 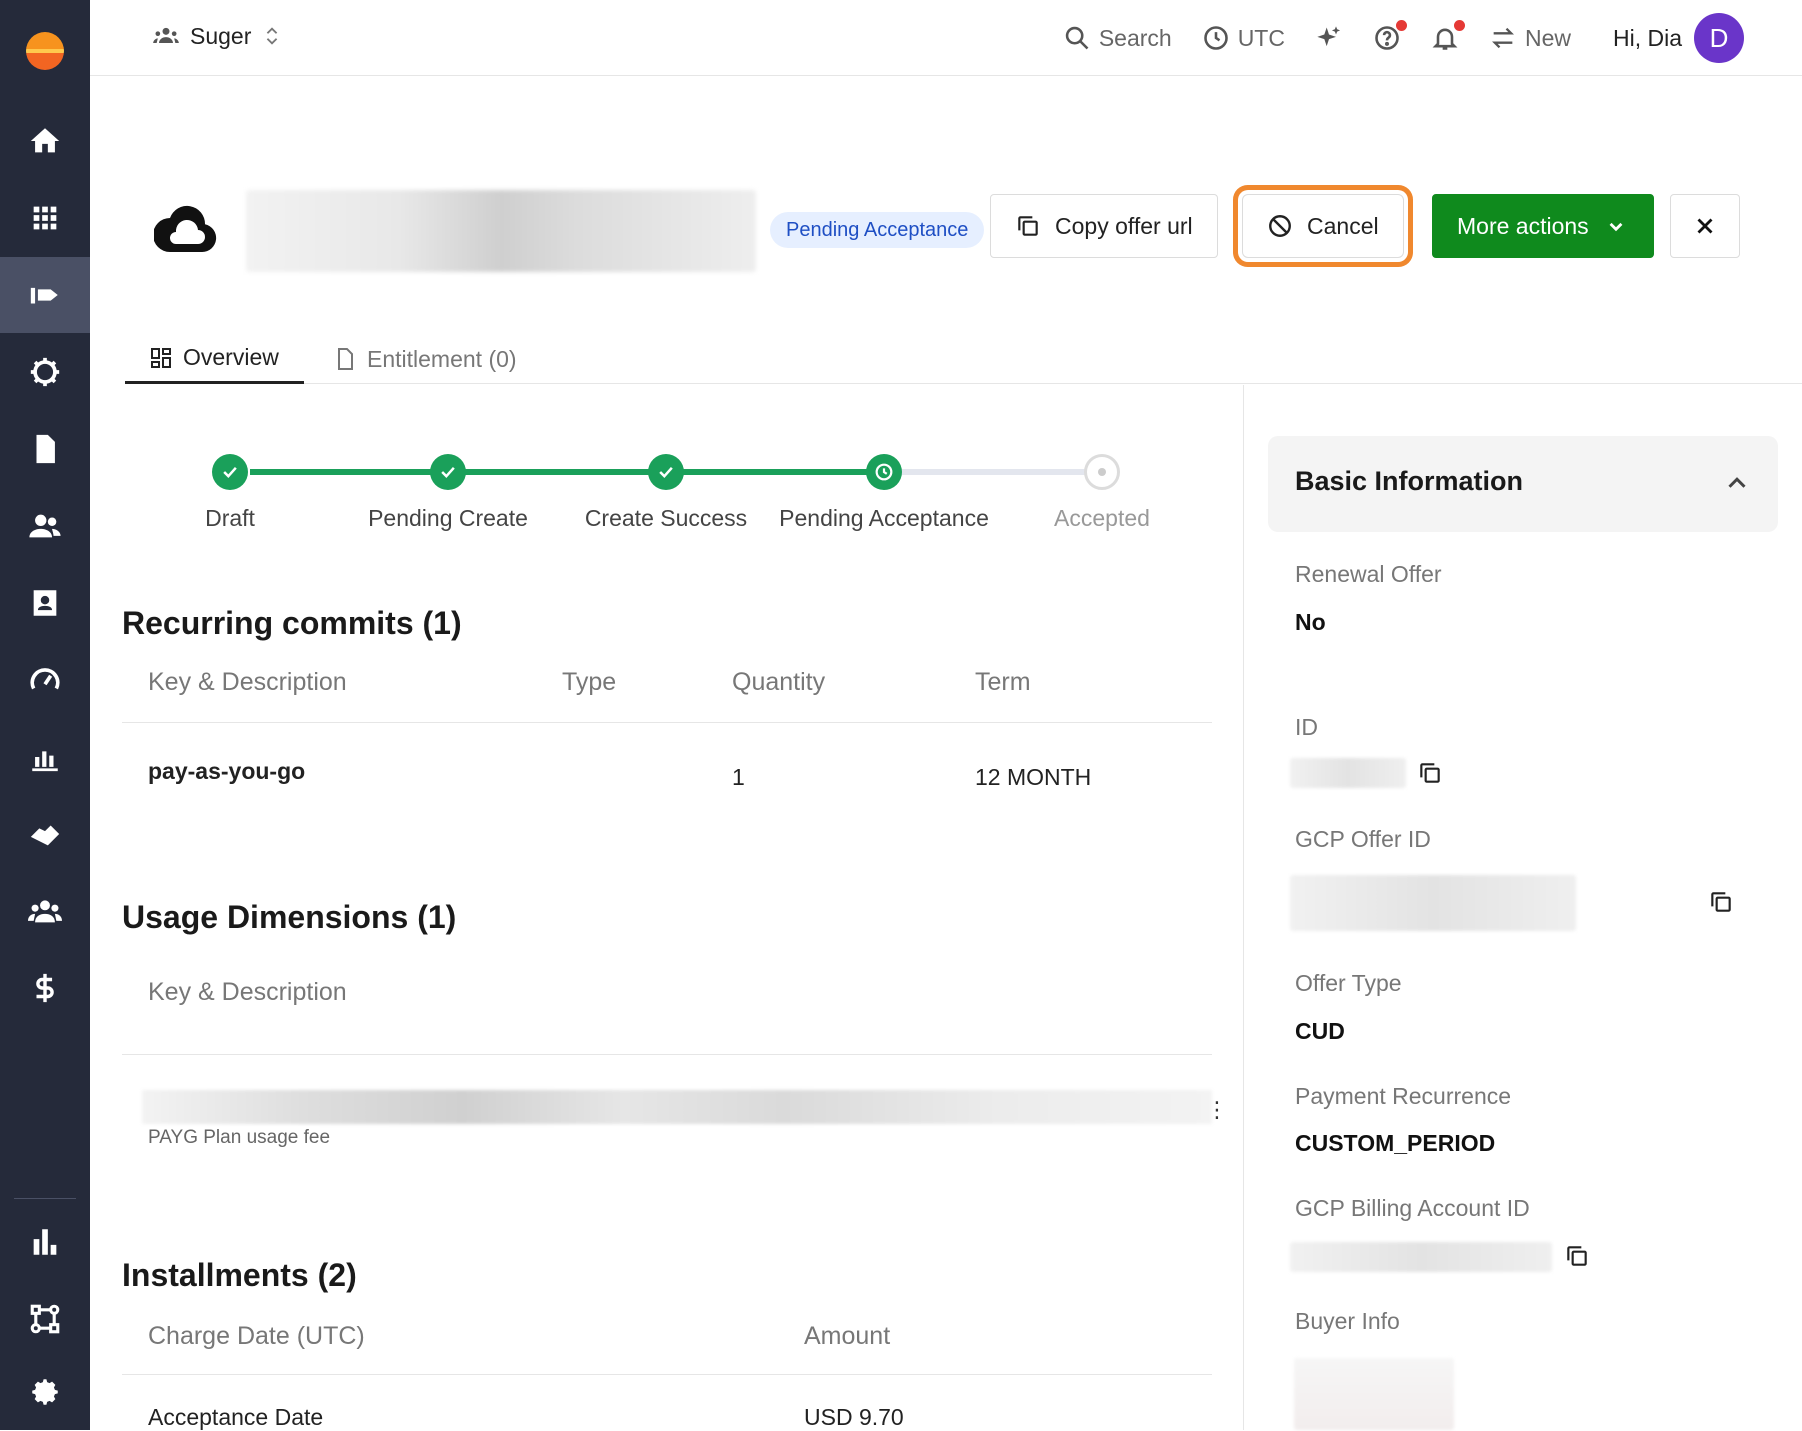 I want to click on top-bar: Suger Search UTC New Hi, Dia D, so click(x=946, y=38).